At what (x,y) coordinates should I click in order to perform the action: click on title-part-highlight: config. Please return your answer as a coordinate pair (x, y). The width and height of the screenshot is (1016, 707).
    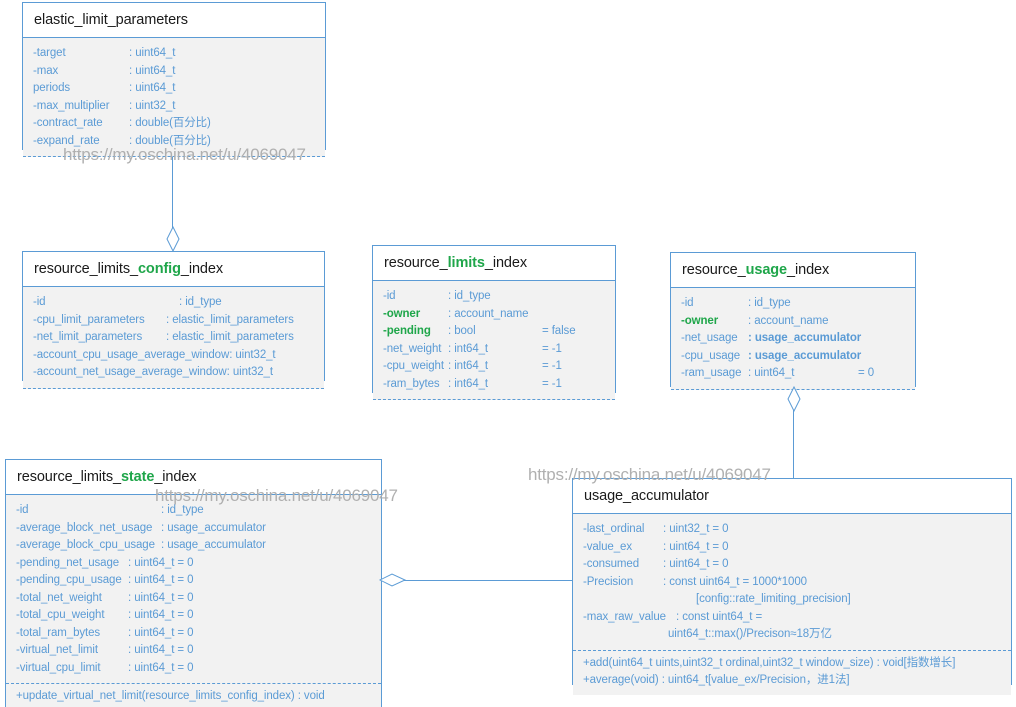
    Looking at the image, I should click on (159, 269).